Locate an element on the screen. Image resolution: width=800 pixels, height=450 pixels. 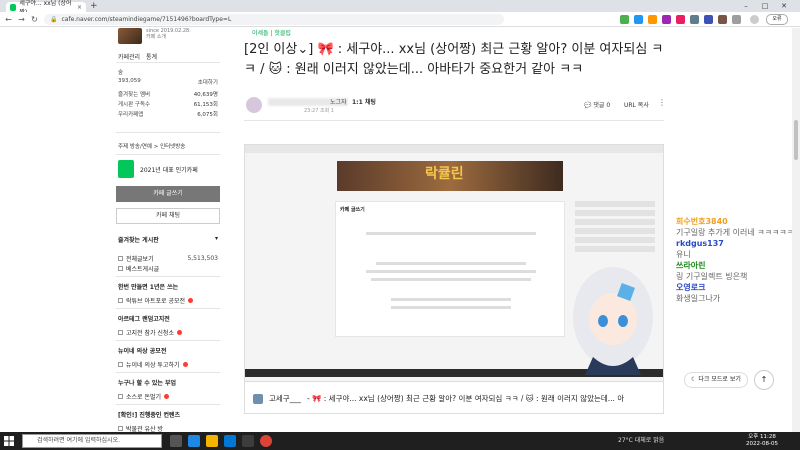
app-icon is located at coordinates (248, 441).